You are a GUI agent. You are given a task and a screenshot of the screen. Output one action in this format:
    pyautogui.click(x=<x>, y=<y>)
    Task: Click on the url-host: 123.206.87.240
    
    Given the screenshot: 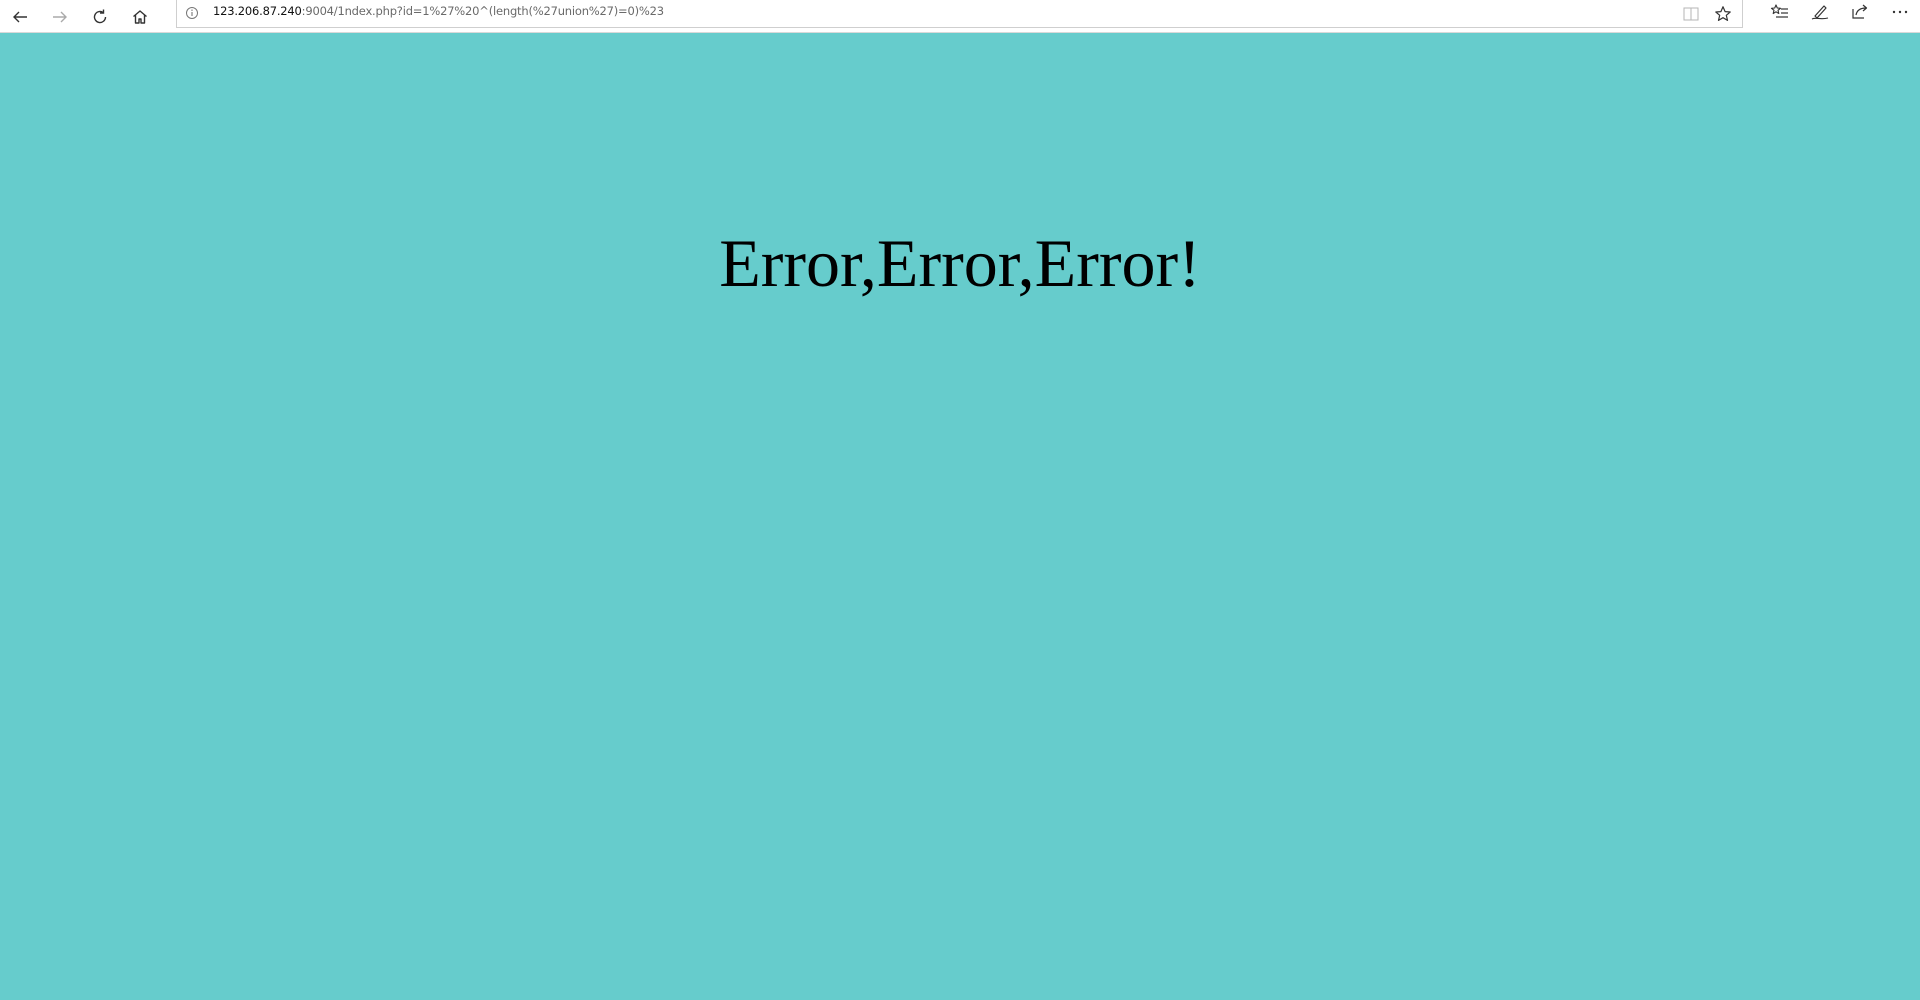 What is the action you would take?
    pyautogui.click(x=257, y=11)
    